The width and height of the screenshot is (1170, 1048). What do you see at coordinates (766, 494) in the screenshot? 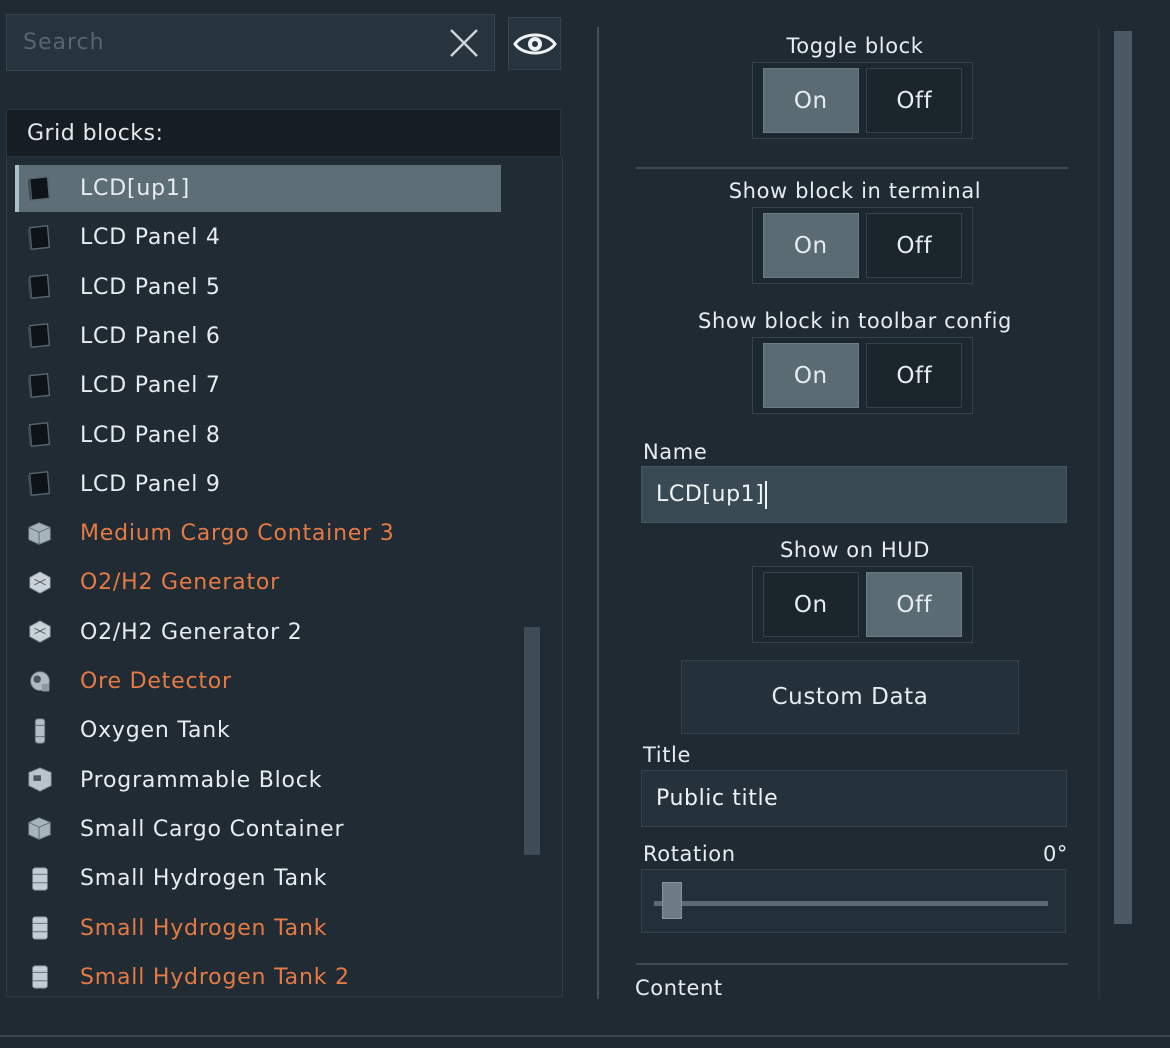
I see `text-caret` at bounding box center [766, 494].